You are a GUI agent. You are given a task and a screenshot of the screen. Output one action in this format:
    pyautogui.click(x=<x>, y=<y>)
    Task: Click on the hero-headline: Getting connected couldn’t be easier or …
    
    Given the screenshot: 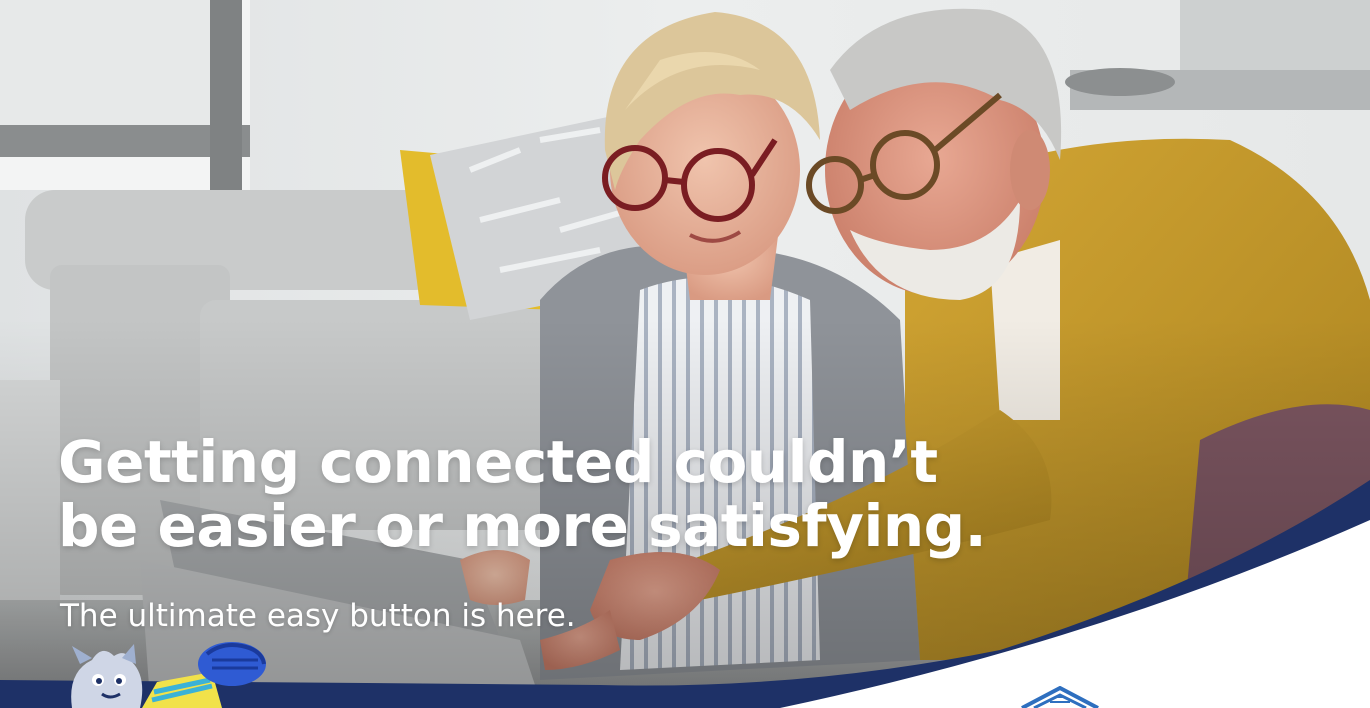 What is the action you would take?
    pyautogui.click(x=558, y=494)
    